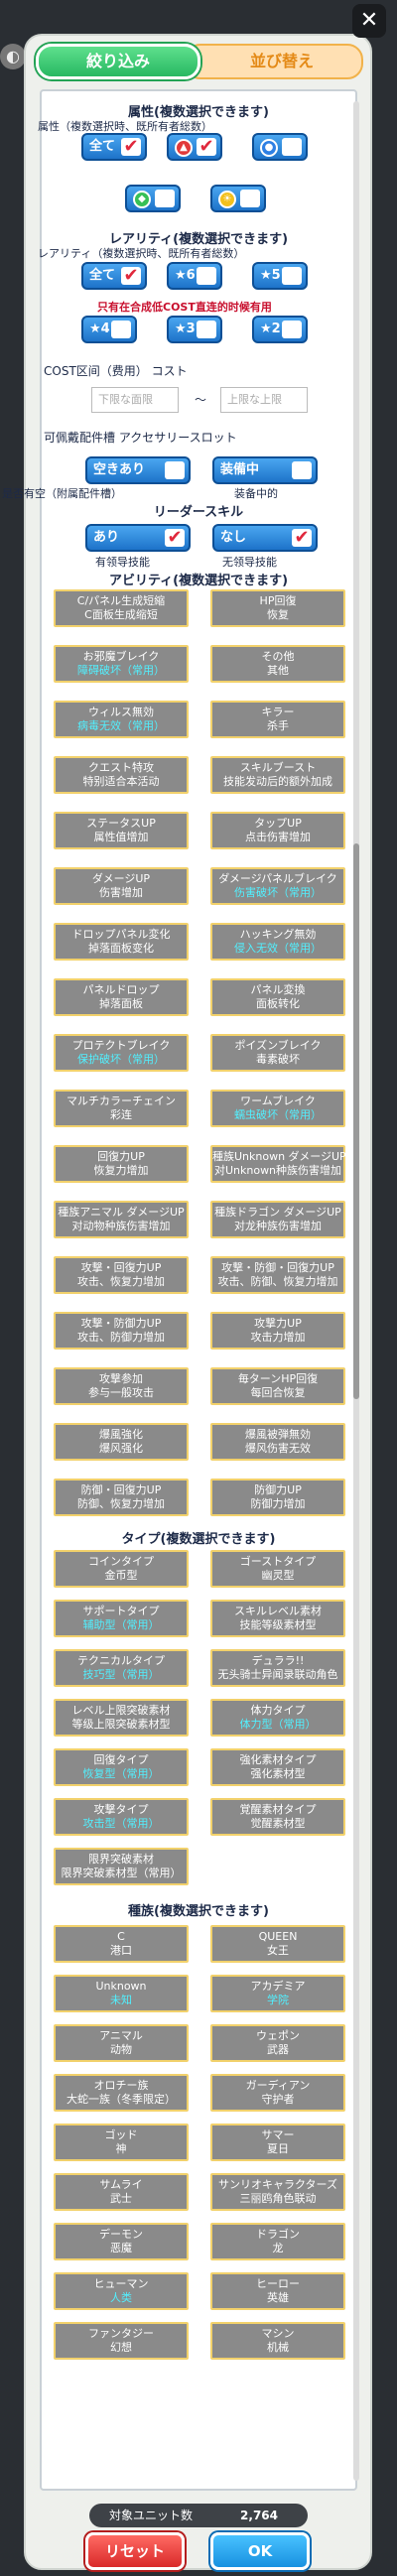 The height and width of the screenshot is (2576, 397). What do you see at coordinates (122, 664) in the screenshot?
I see `ability-chip: お邪魔ブレイク 障碍破坏（常用）` at bounding box center [122, 664].